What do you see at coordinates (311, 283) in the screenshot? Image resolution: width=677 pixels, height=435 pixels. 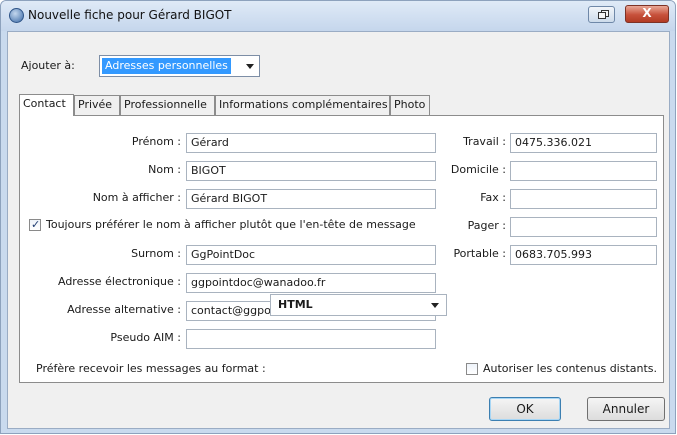 I see `email-field: ggpointdoc@wanadoo.fr` at bounding box center [311, 283].